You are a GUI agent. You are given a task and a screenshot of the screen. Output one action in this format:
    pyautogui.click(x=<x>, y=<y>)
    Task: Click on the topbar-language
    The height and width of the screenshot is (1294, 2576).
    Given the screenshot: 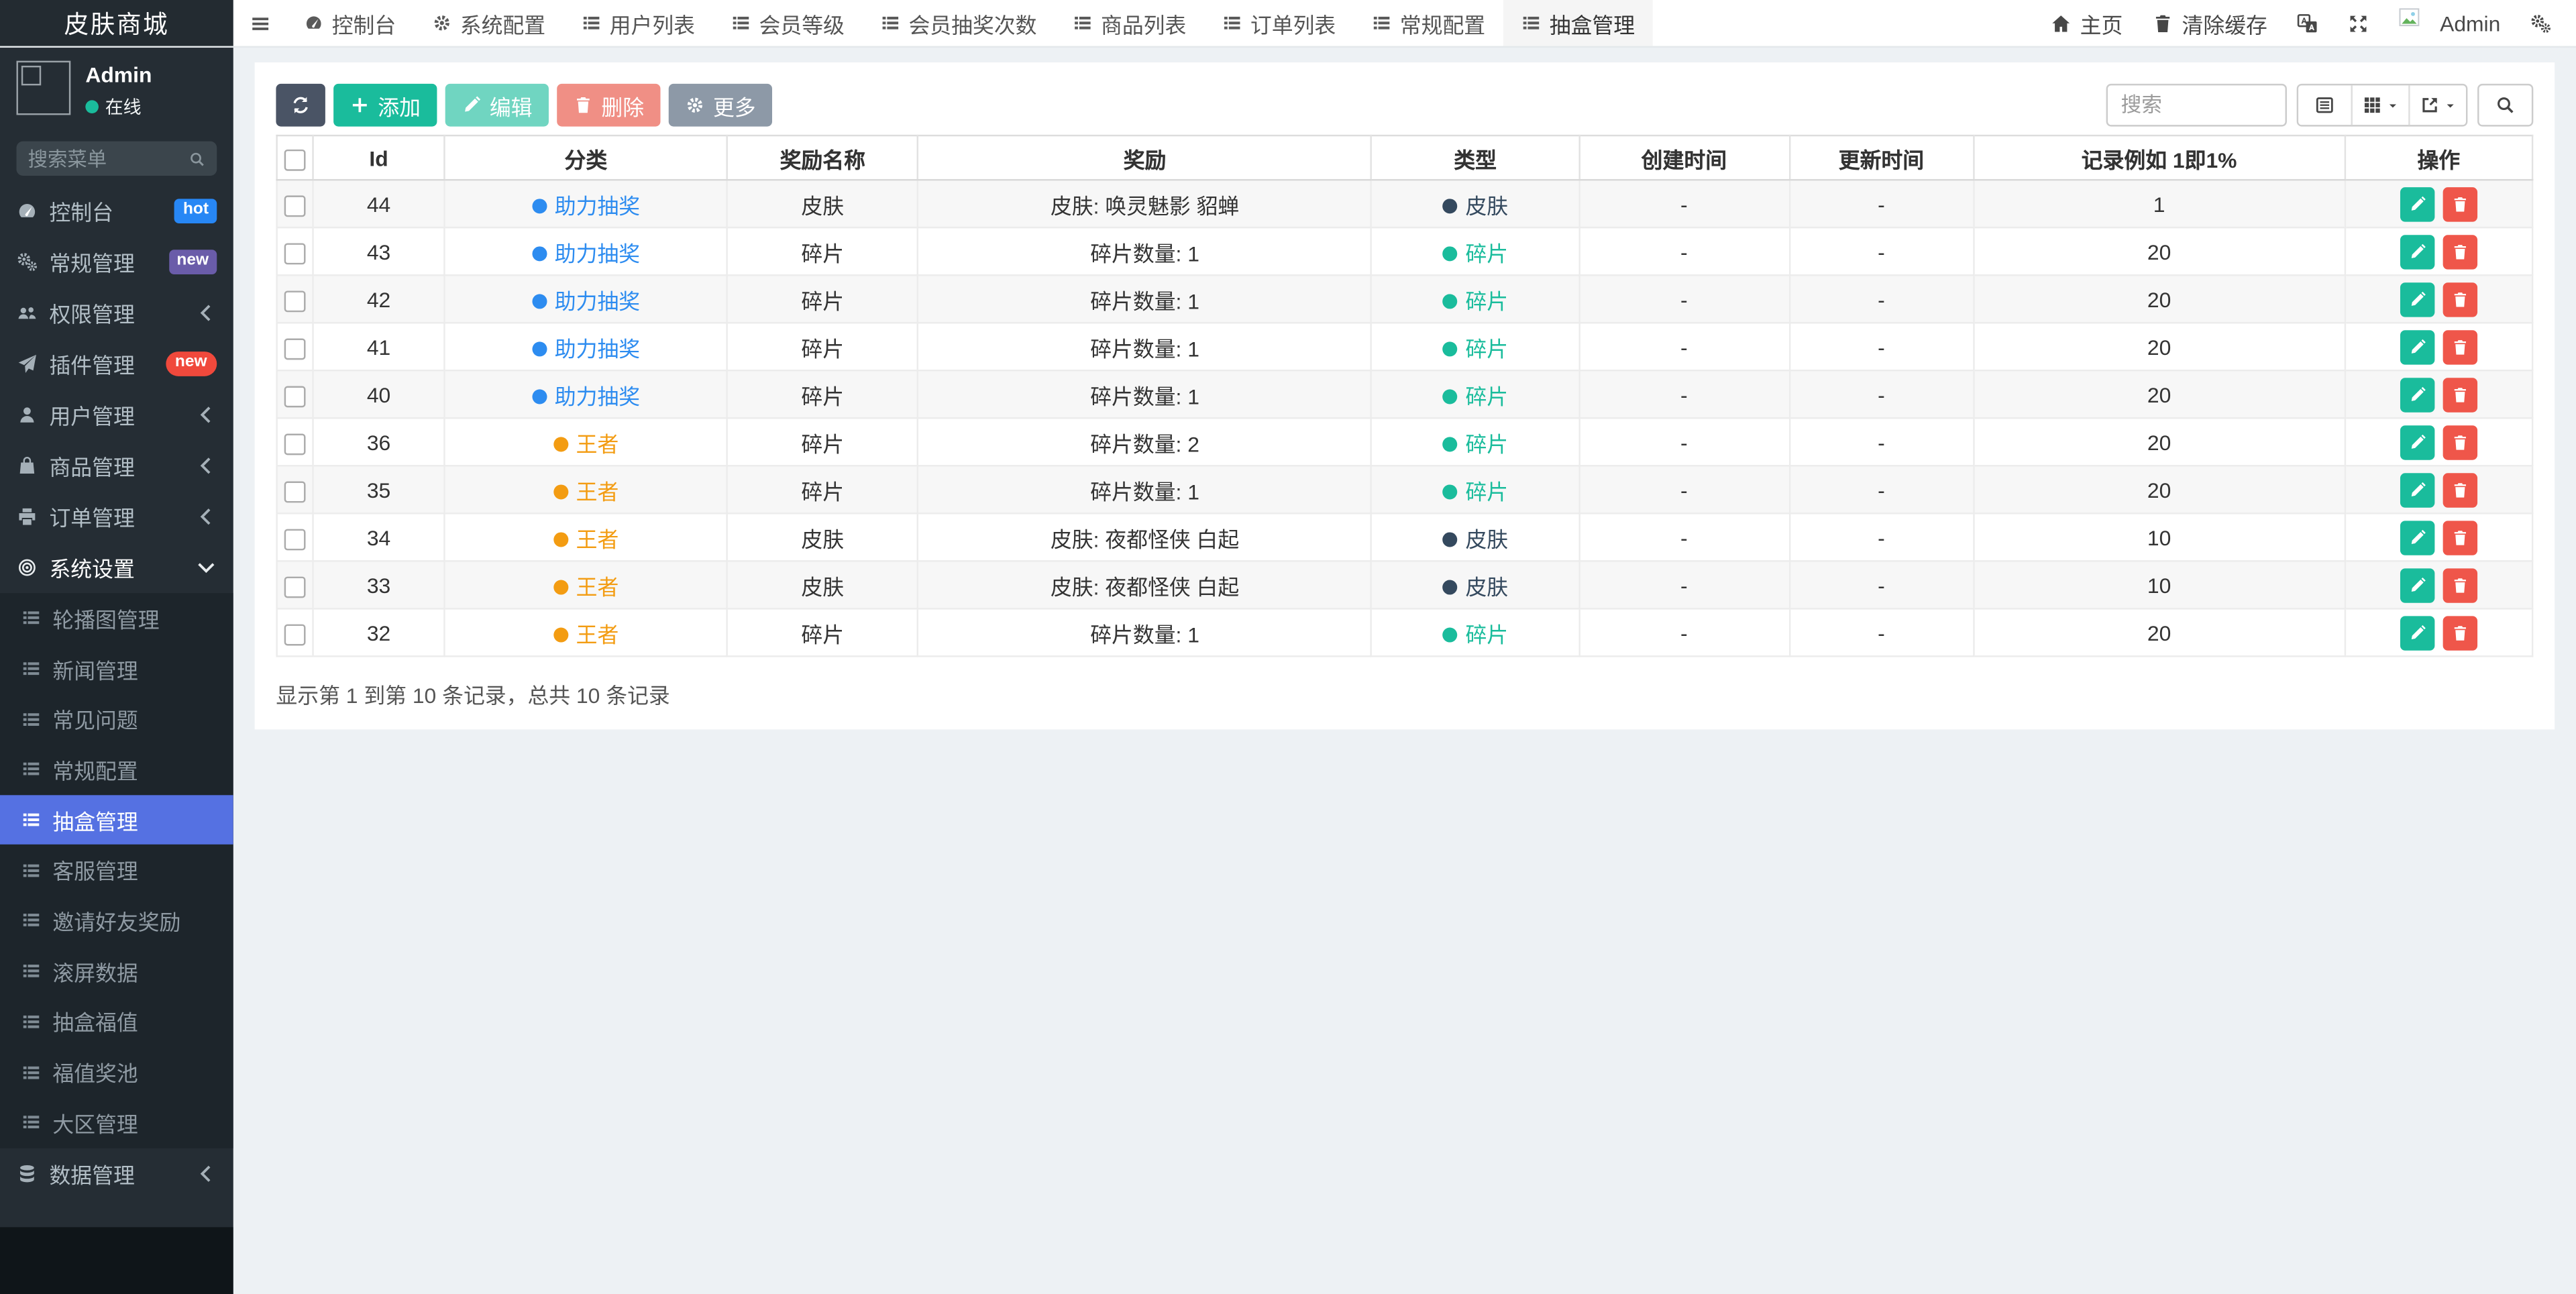 What is the action you would take?
    pyautogui.click(x=2307, y=23)
    